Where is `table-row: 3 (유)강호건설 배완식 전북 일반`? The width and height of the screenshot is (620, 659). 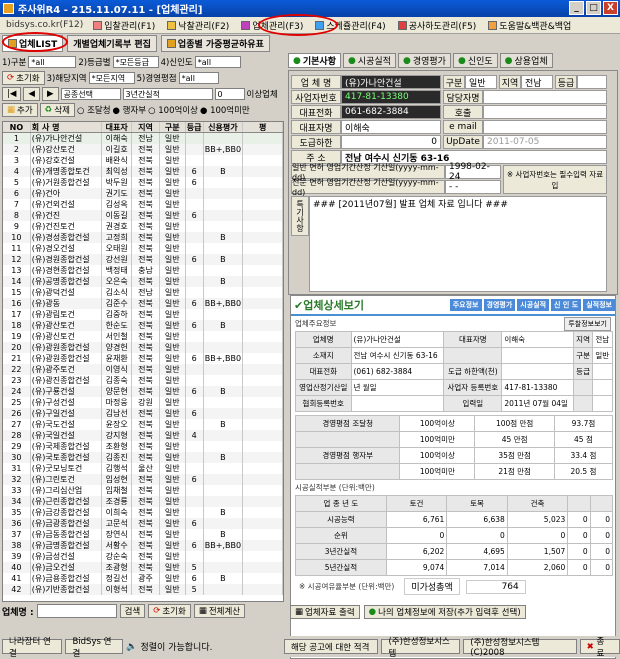 table-row: 3 (유)강호건설 배완식 전북 일반 is located at coordinates (143, 160).